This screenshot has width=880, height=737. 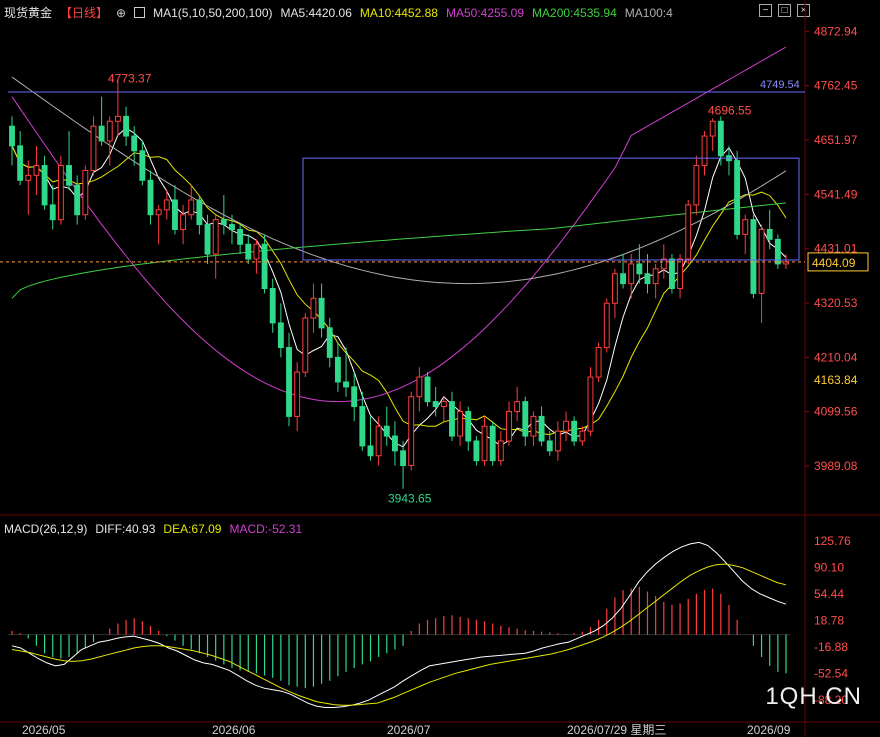 I want to click on macd-tick-label: 18.78, so click(x=829, y=621).